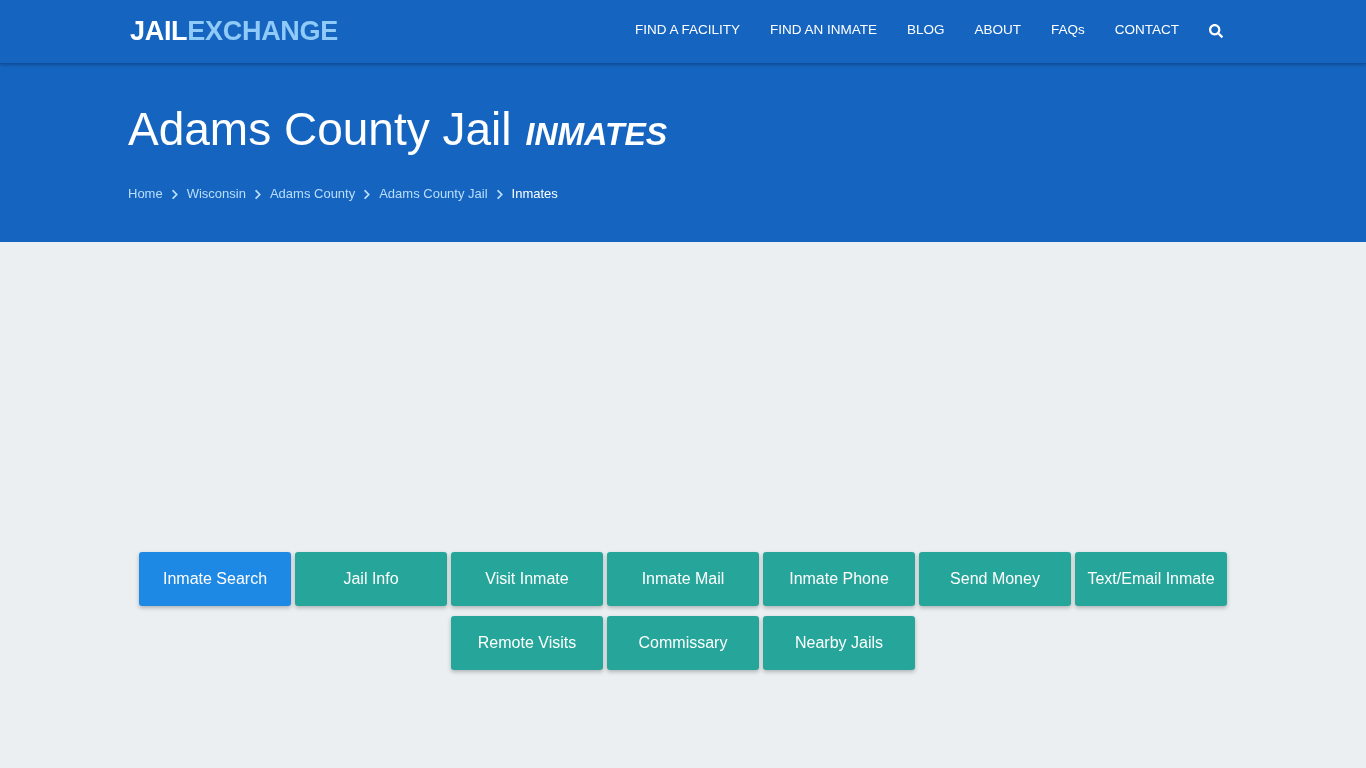  What do you see at coordinates (145, 194) in the screenshot?
I see `breadcrumb-link: Home` at bounding box center [145, 194].